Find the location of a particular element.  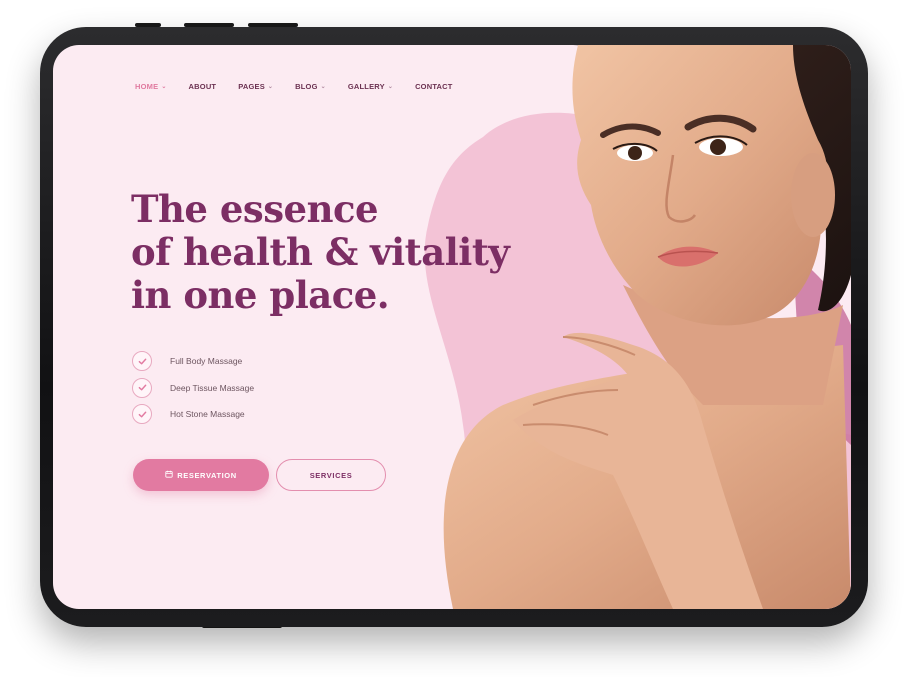

feature-label: Hot Stone Massage is located at coordinates (207, 414).